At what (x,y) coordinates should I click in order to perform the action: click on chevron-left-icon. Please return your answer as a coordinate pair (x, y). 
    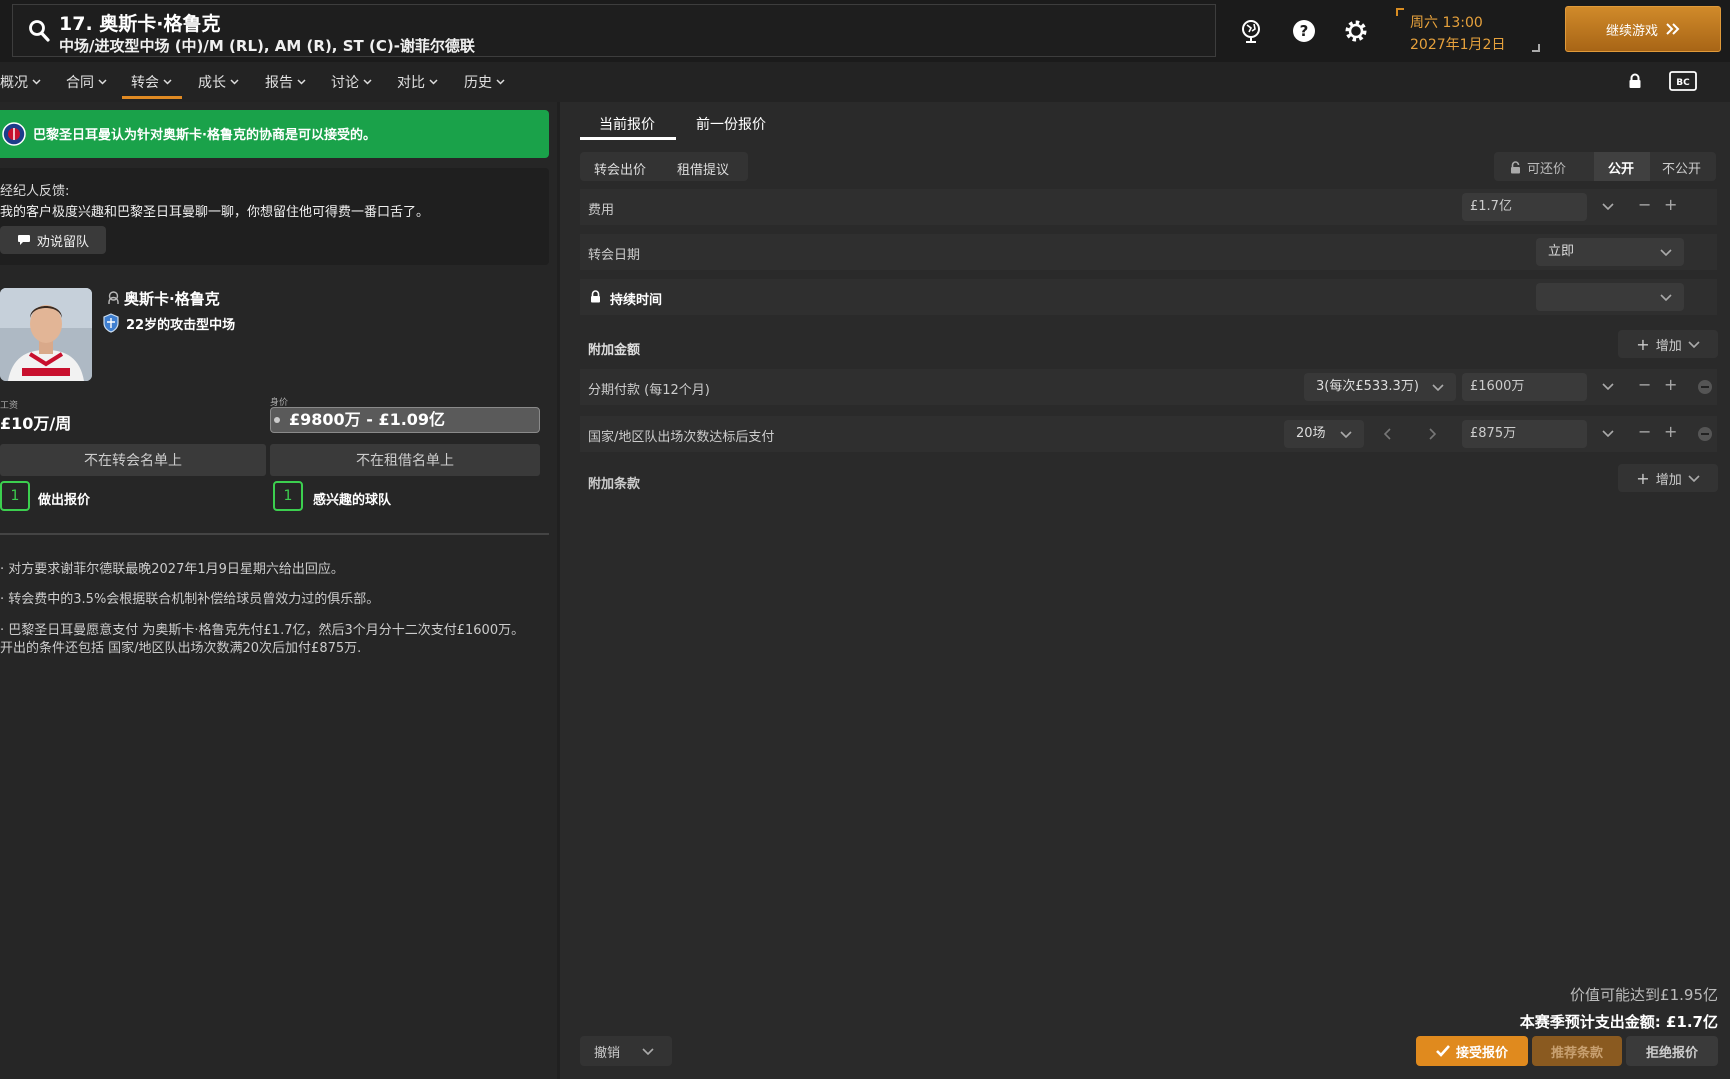
    Looking at the image, I should click on (1388, 434).